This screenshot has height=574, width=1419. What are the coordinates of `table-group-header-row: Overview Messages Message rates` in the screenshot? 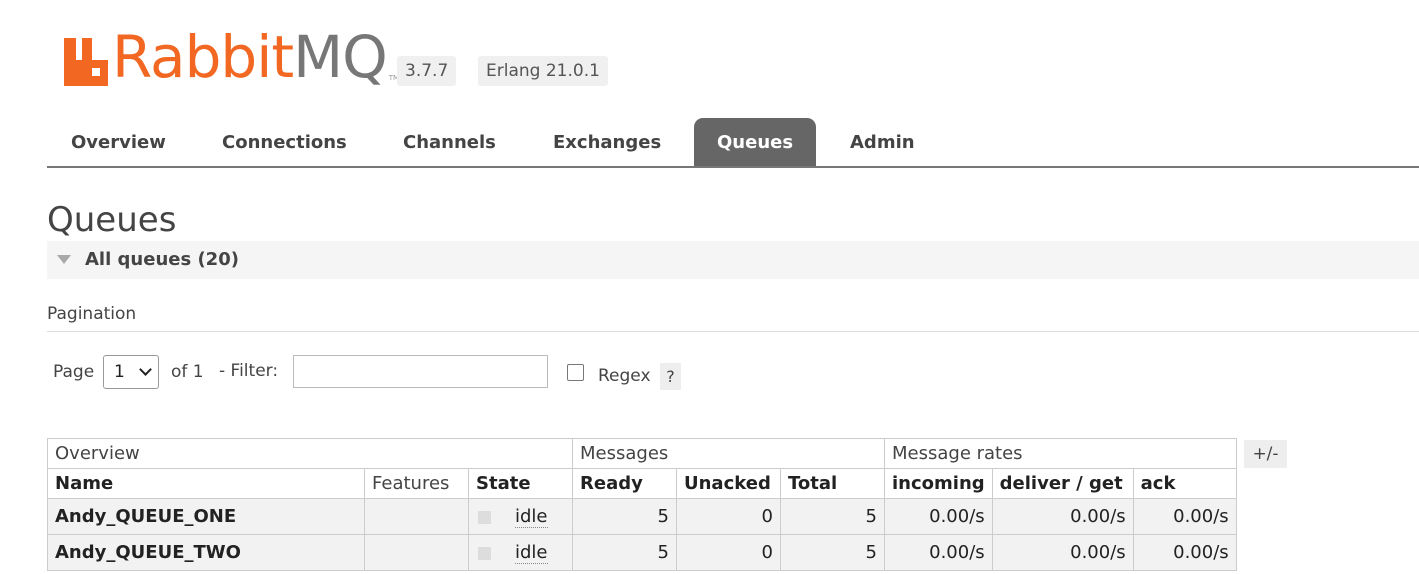 It's located at (642, 453).